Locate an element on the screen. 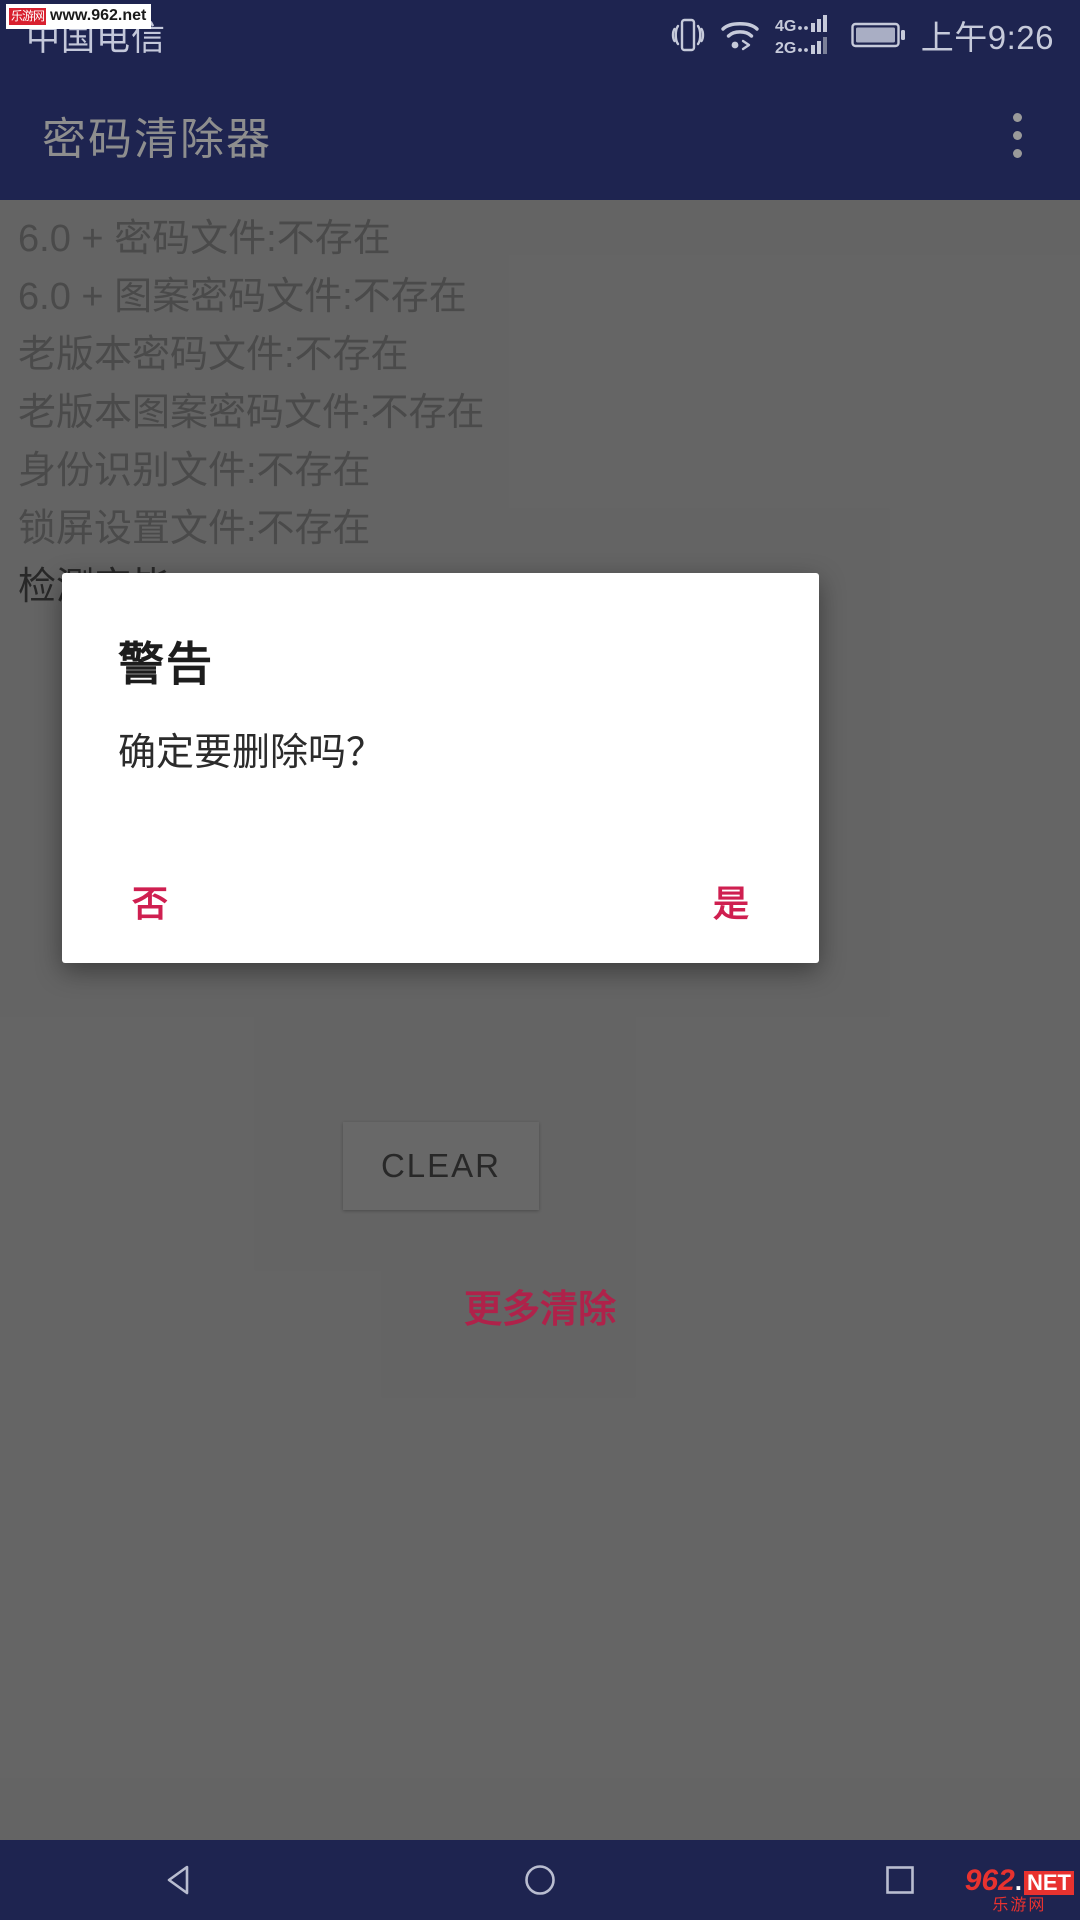  back-triangle-icon is located at coordinates (180, 1880).